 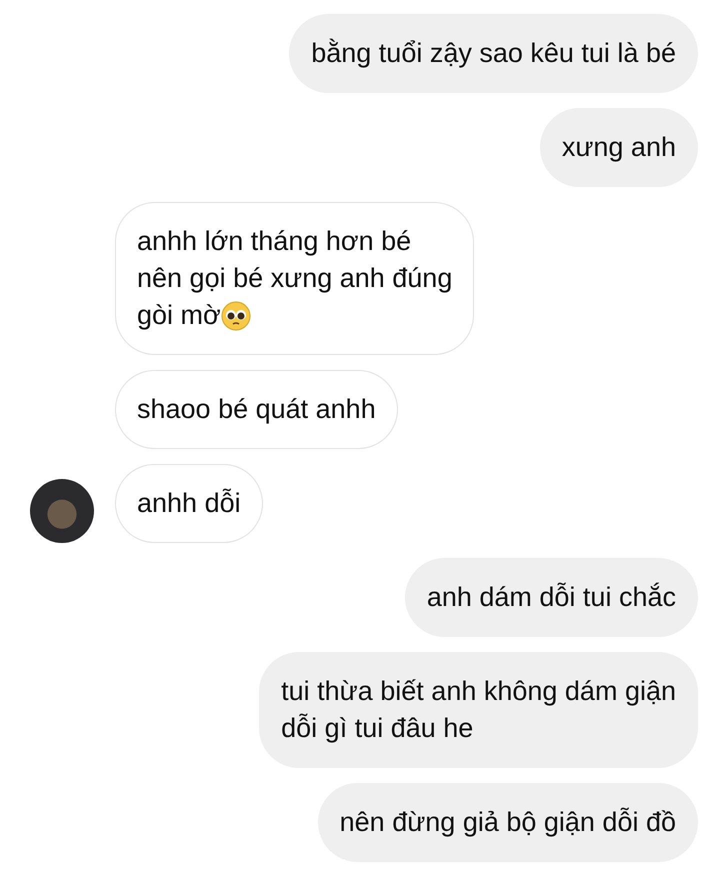 I want to click on message-text: nên gọi bé xưng anh đúng, so click(x=294, y=278).